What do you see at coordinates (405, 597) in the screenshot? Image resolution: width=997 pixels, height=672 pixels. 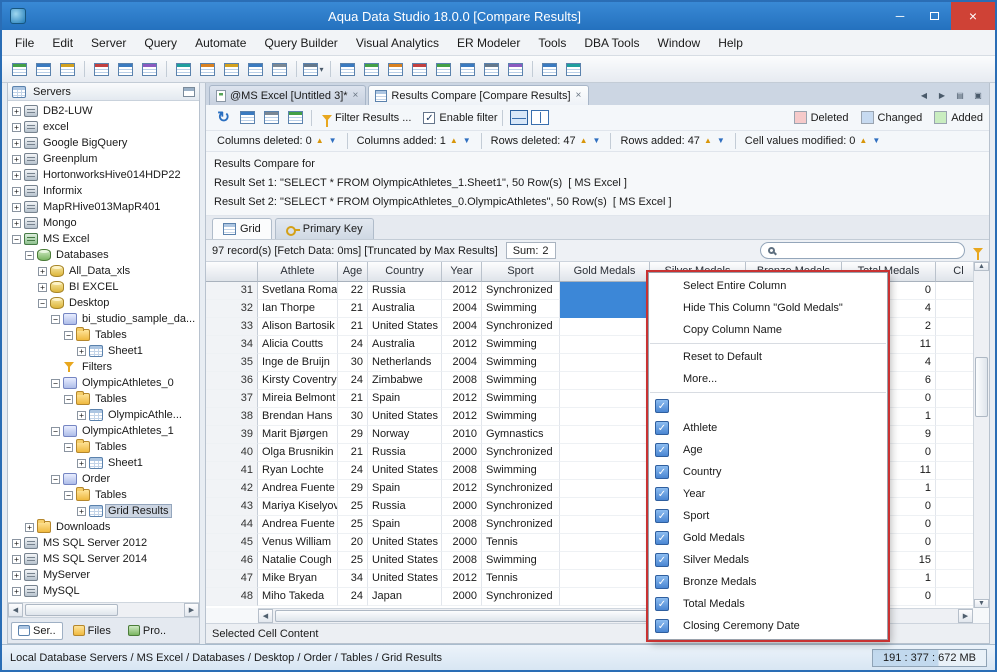 I see `grid-cell: Japan` at bounding box center [405, 597].